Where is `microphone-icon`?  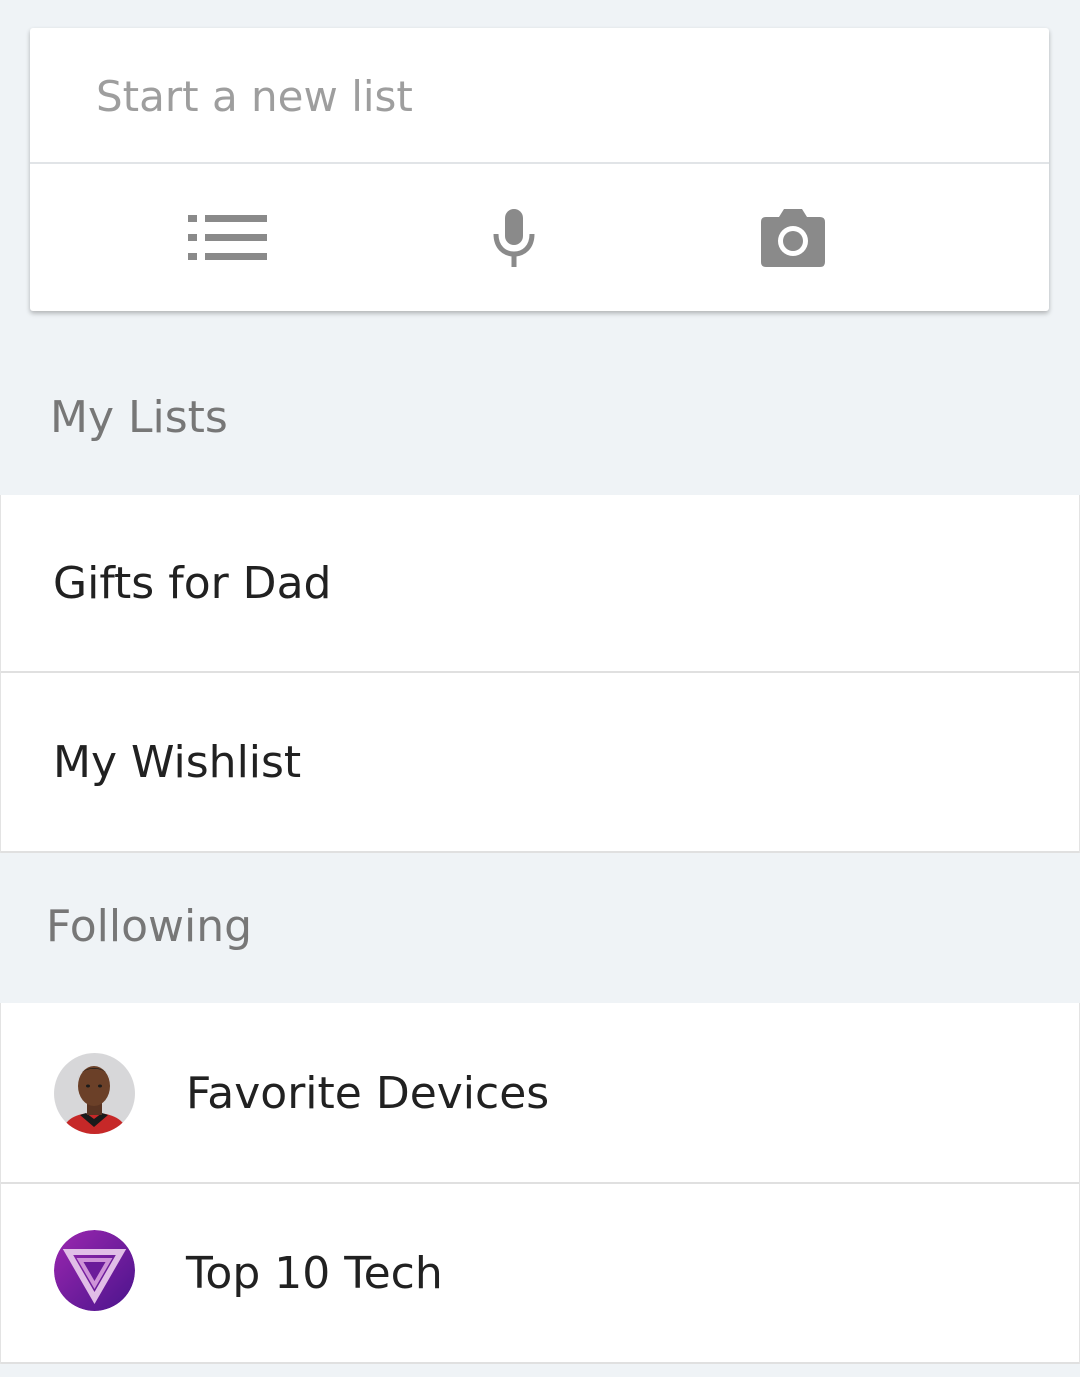 microphone-icon is located at coordinates (514, 237).